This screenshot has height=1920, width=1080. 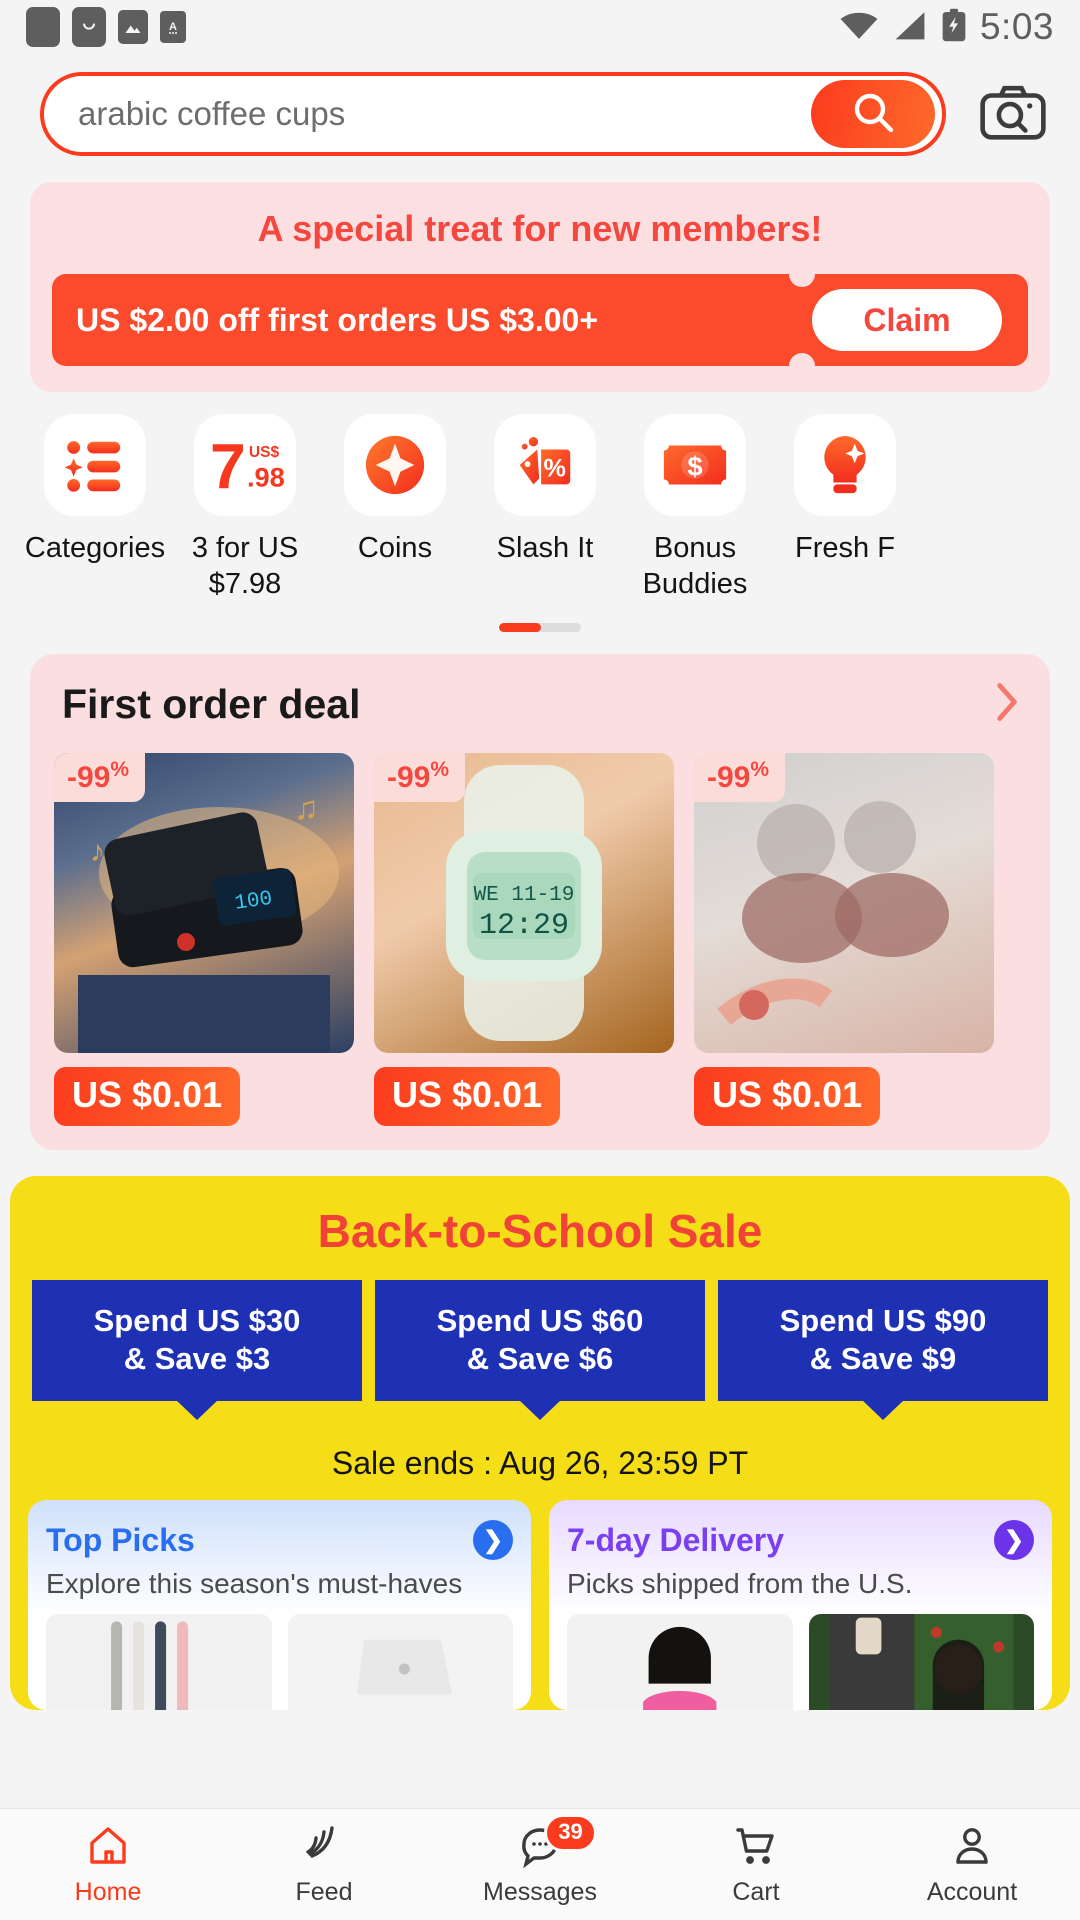 I want to click on sale-end-text: Sale ends : Aug 26, 23:59 PT, so click(x=540, y=1463).